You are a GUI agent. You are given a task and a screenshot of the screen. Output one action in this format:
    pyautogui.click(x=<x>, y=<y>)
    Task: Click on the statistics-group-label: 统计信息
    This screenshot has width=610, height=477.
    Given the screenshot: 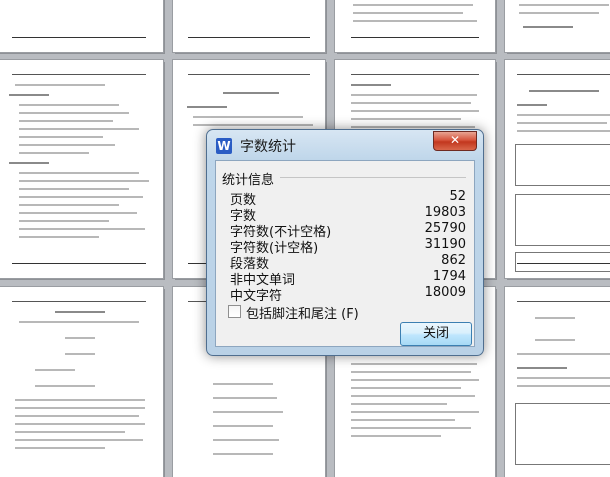 What is the action you would take?
    pyautogui.click(x=250, y=178)
    